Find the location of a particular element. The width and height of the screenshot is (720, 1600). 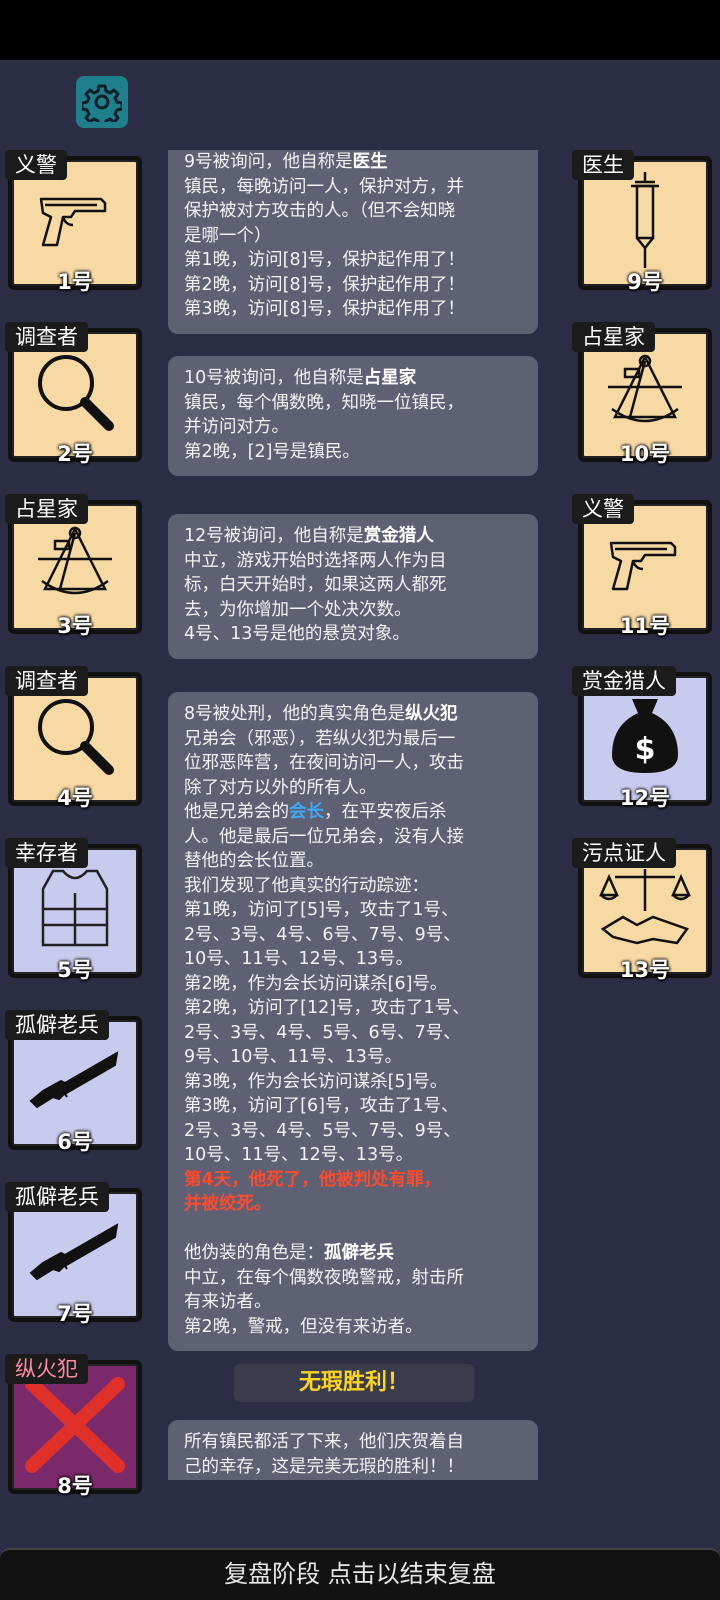

player-card-4: 调查者 4号 is located at coordinates (73, 738).